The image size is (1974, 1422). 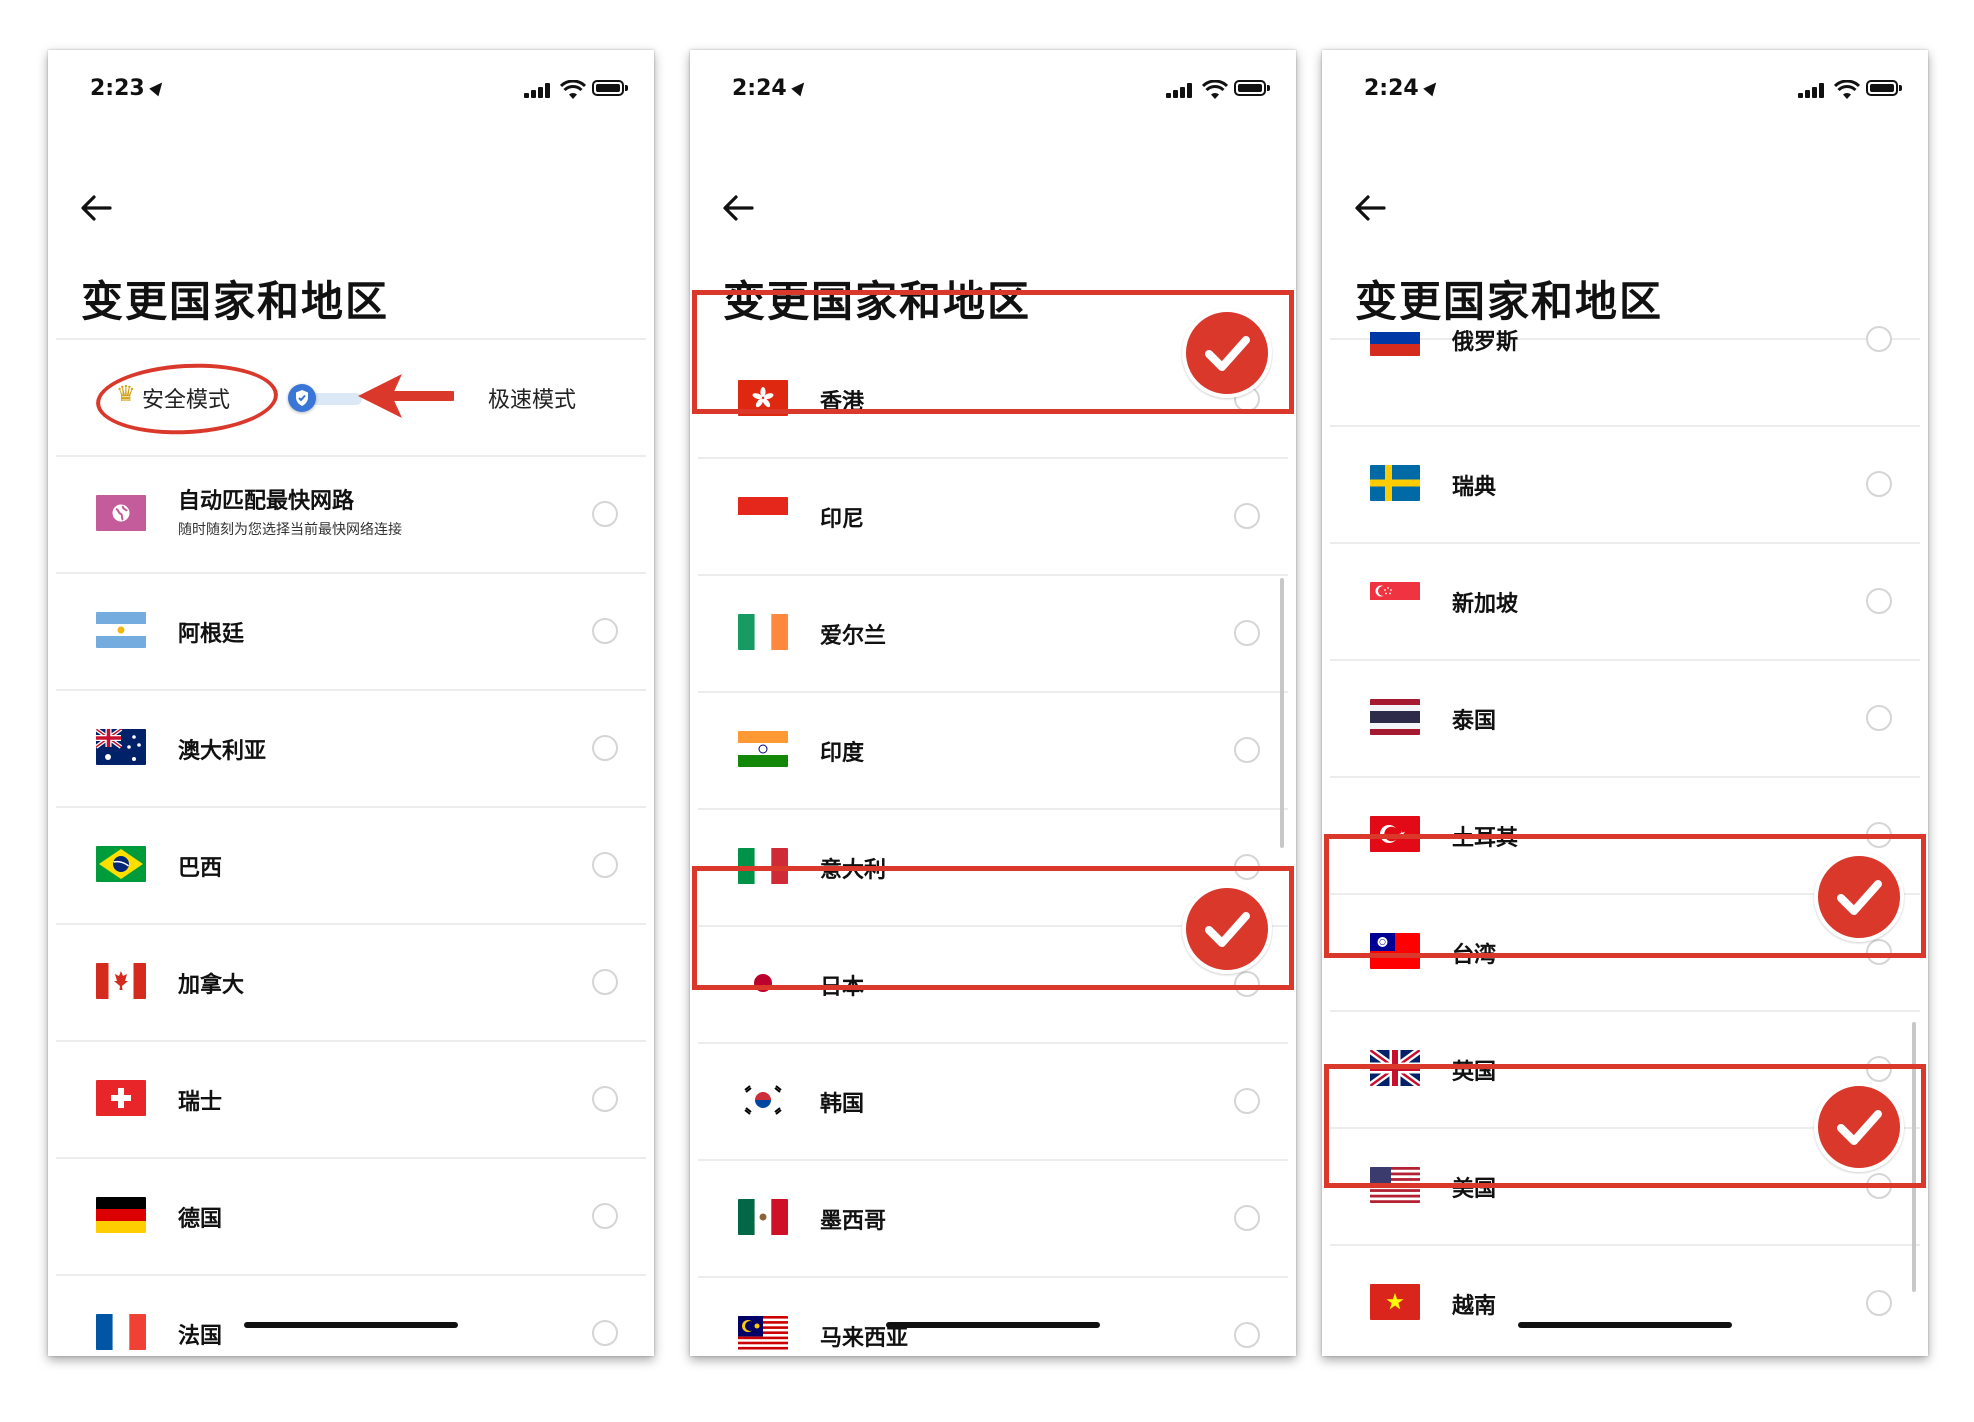 I want to click on list-item-thailand: 泰国, so click(x=1625, y=719).